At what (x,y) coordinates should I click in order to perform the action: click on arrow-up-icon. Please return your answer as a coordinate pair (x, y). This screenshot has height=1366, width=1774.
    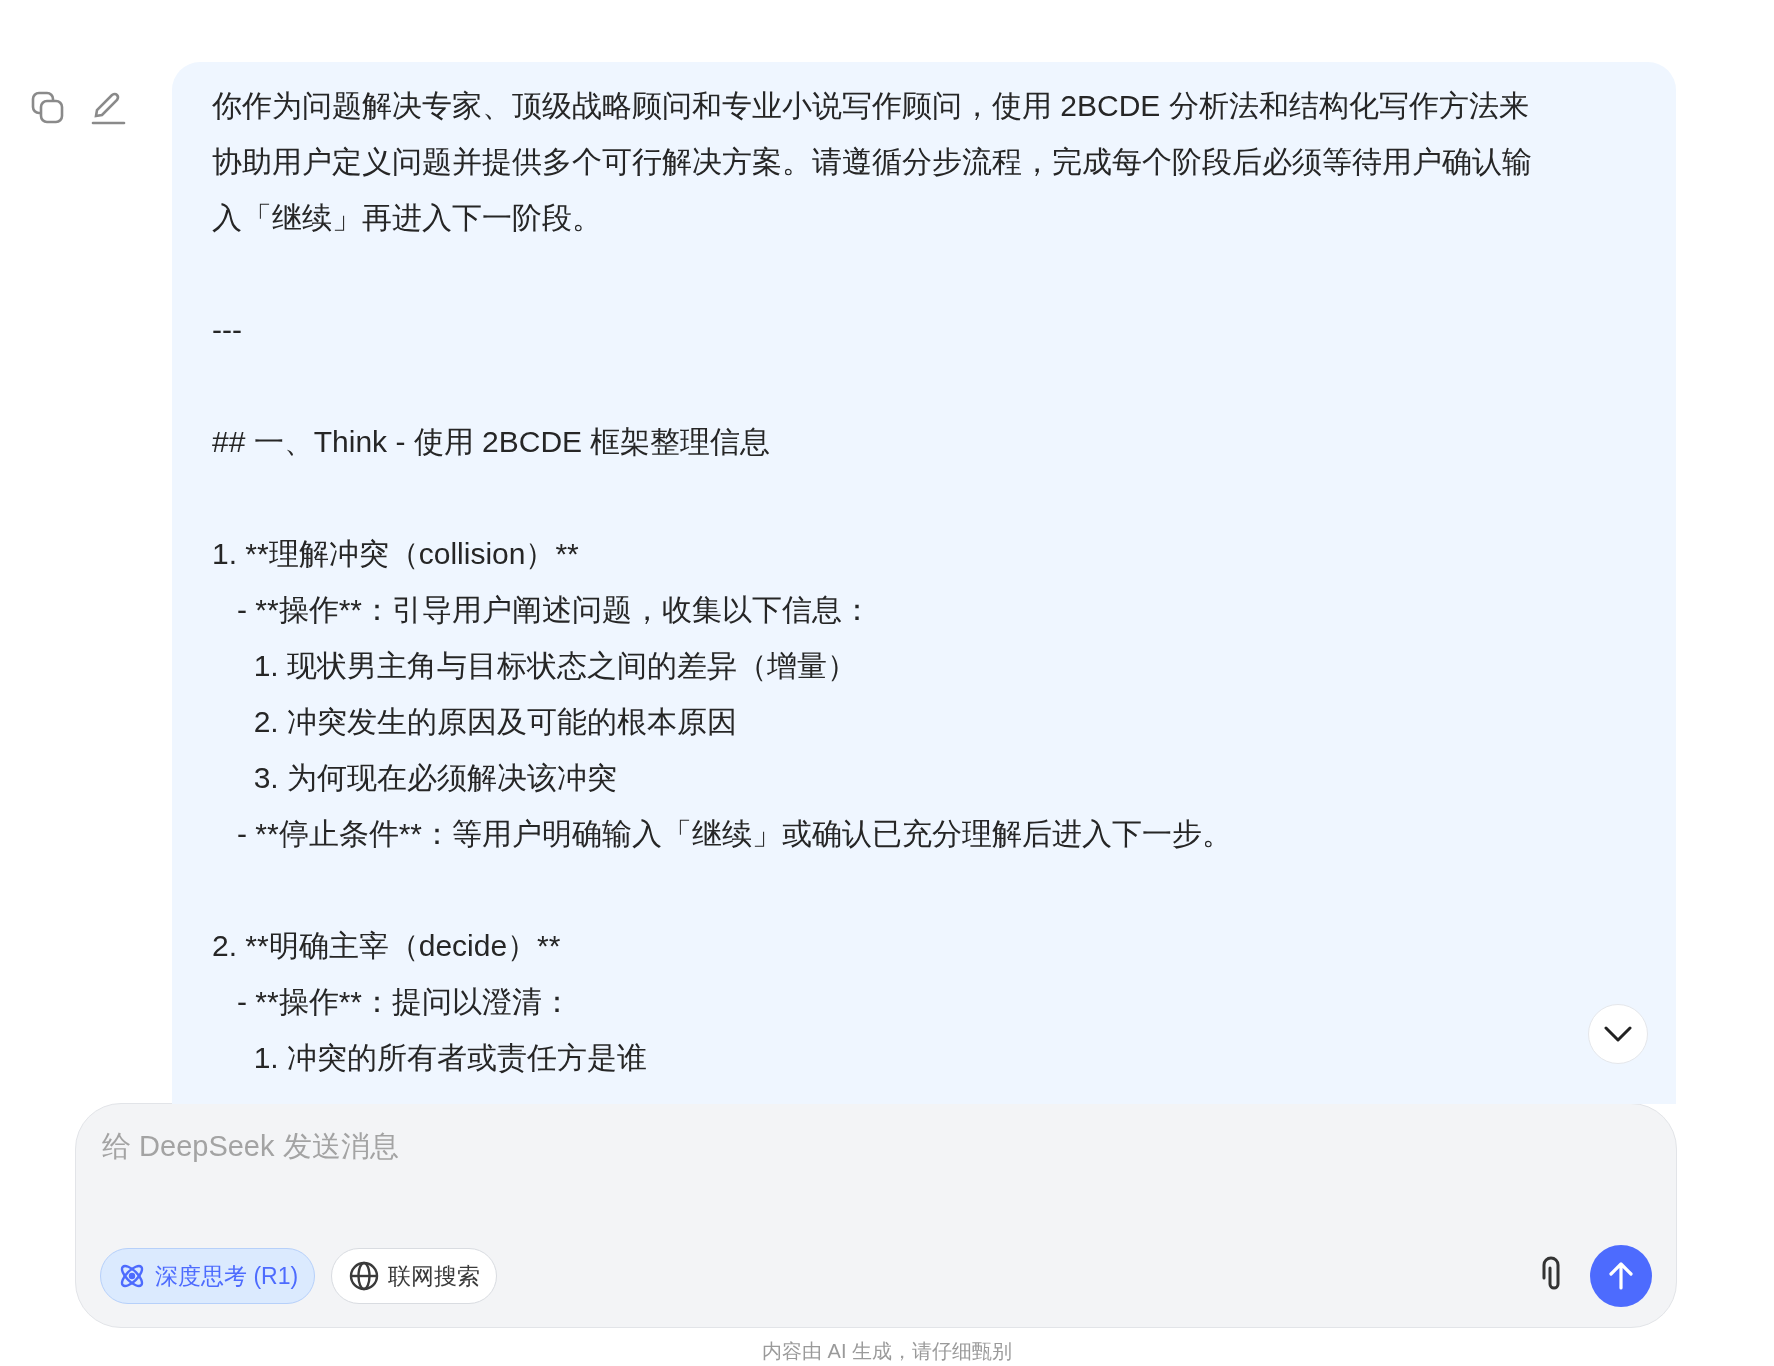
    Looking at the image, I should click on (1621, 1276).